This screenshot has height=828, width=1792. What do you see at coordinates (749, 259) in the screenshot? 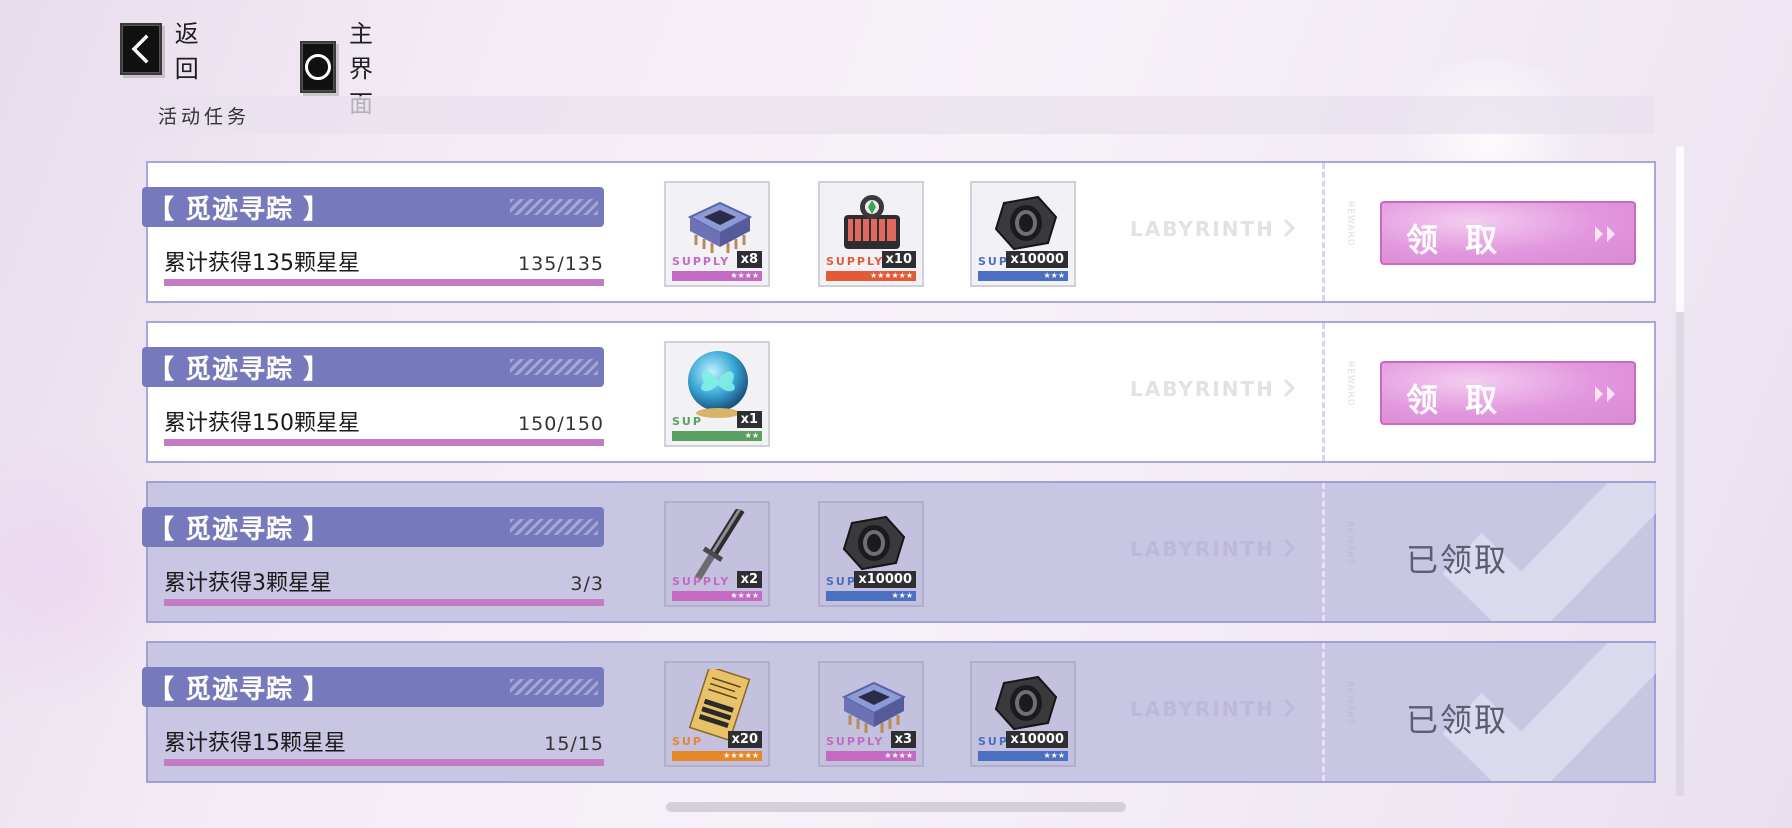
I see `reward-quantity: x8` at bounding box center [749, 259].